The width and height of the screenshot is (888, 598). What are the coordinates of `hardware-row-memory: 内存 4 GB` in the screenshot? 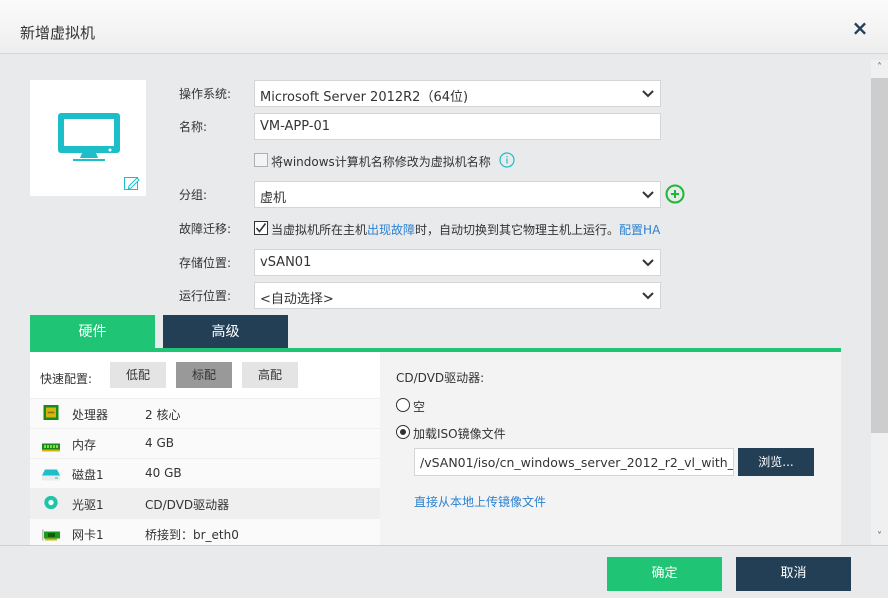 It's located at (205, 443).